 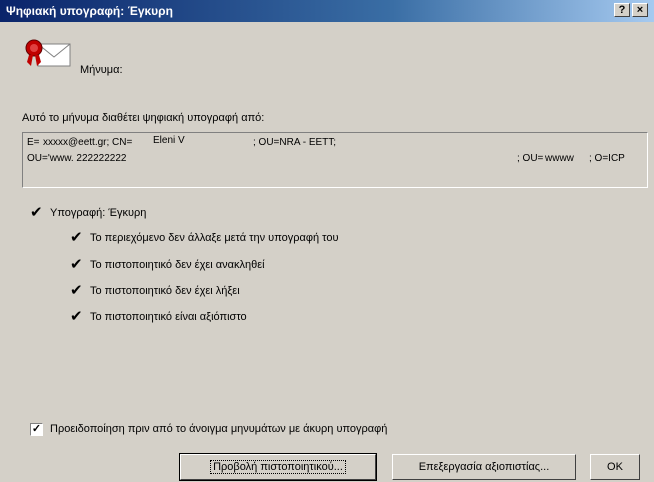 I want to click on signed-envelope-icon, so click(x=49, y=54).